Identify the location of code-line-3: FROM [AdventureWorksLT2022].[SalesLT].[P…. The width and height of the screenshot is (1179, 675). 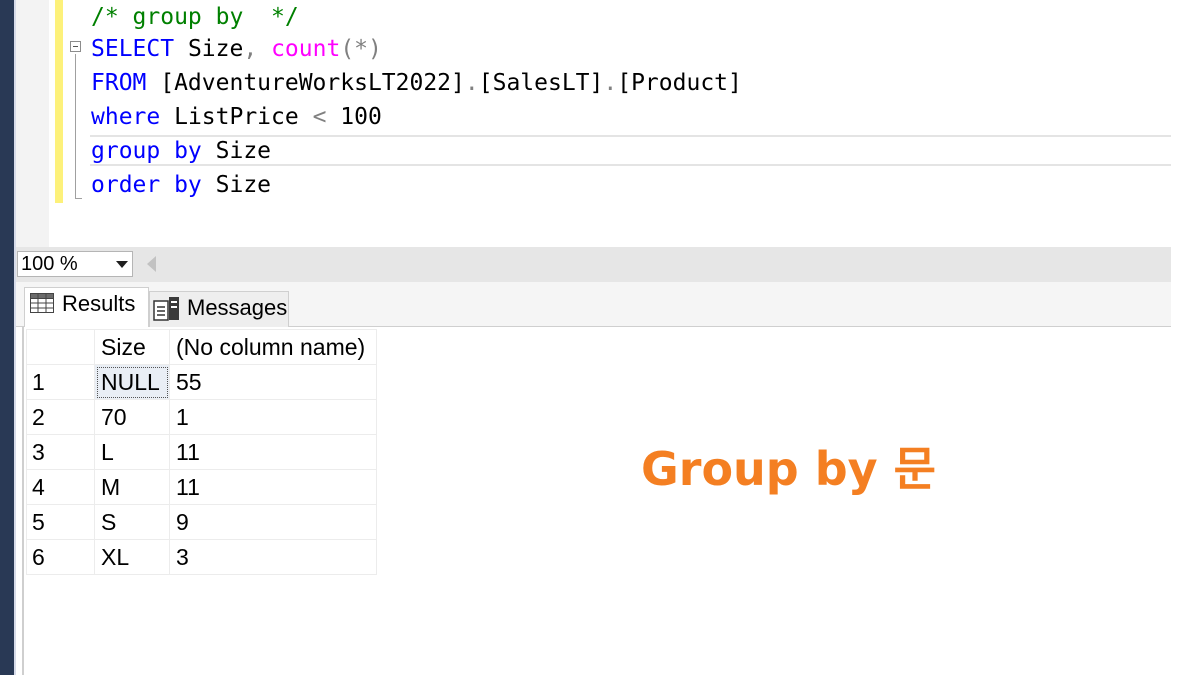
(416, 83).